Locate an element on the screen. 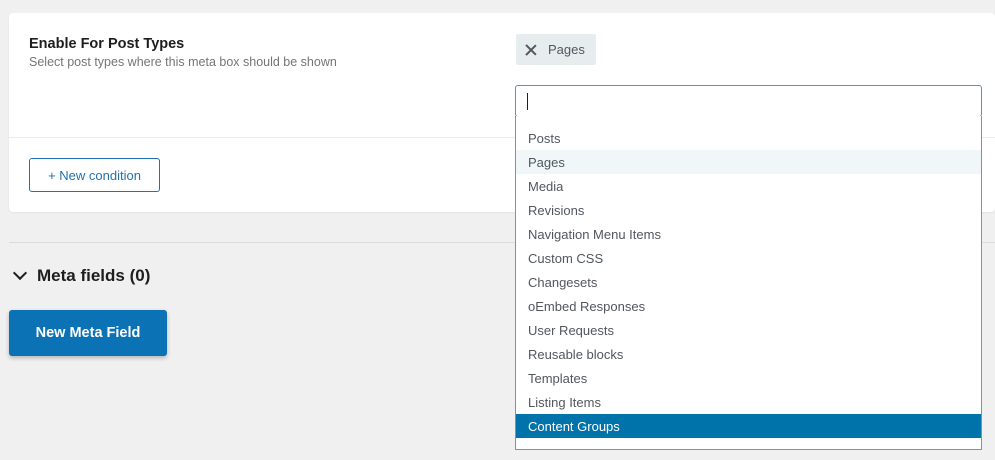 The width and height of the screenshot is (995, 460). text-caret is located at coordinates (527, 101).